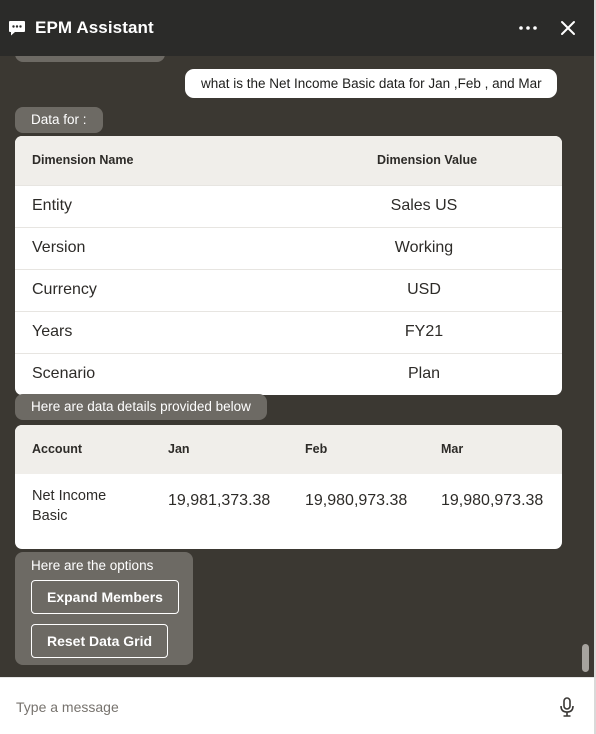 The width and height of the screenshot is (596, 734). Describe the element at coordinates (288, 160) in the screenshot. I see `dimension-table-header: Dimension Name Dimension Value` at that location.